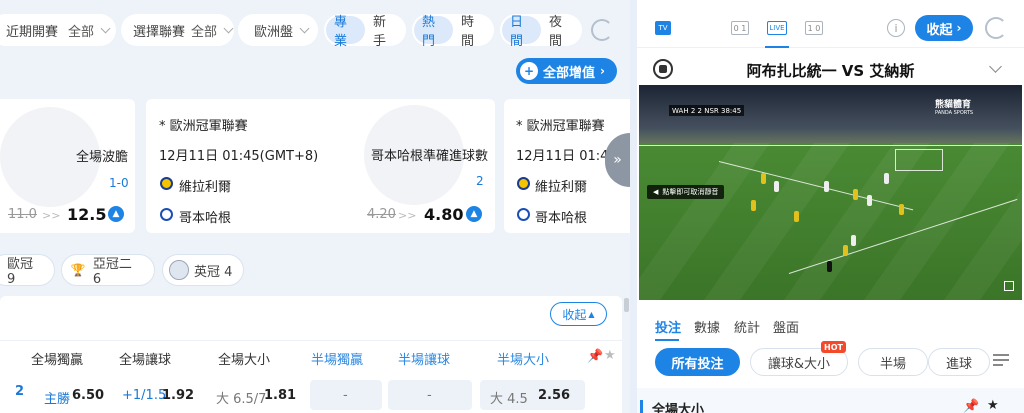 Image resolution: width=1024 pixels, height=413 pixels. I want to click on col-ht-1x2: 半場獨贏, so click(337, 360).